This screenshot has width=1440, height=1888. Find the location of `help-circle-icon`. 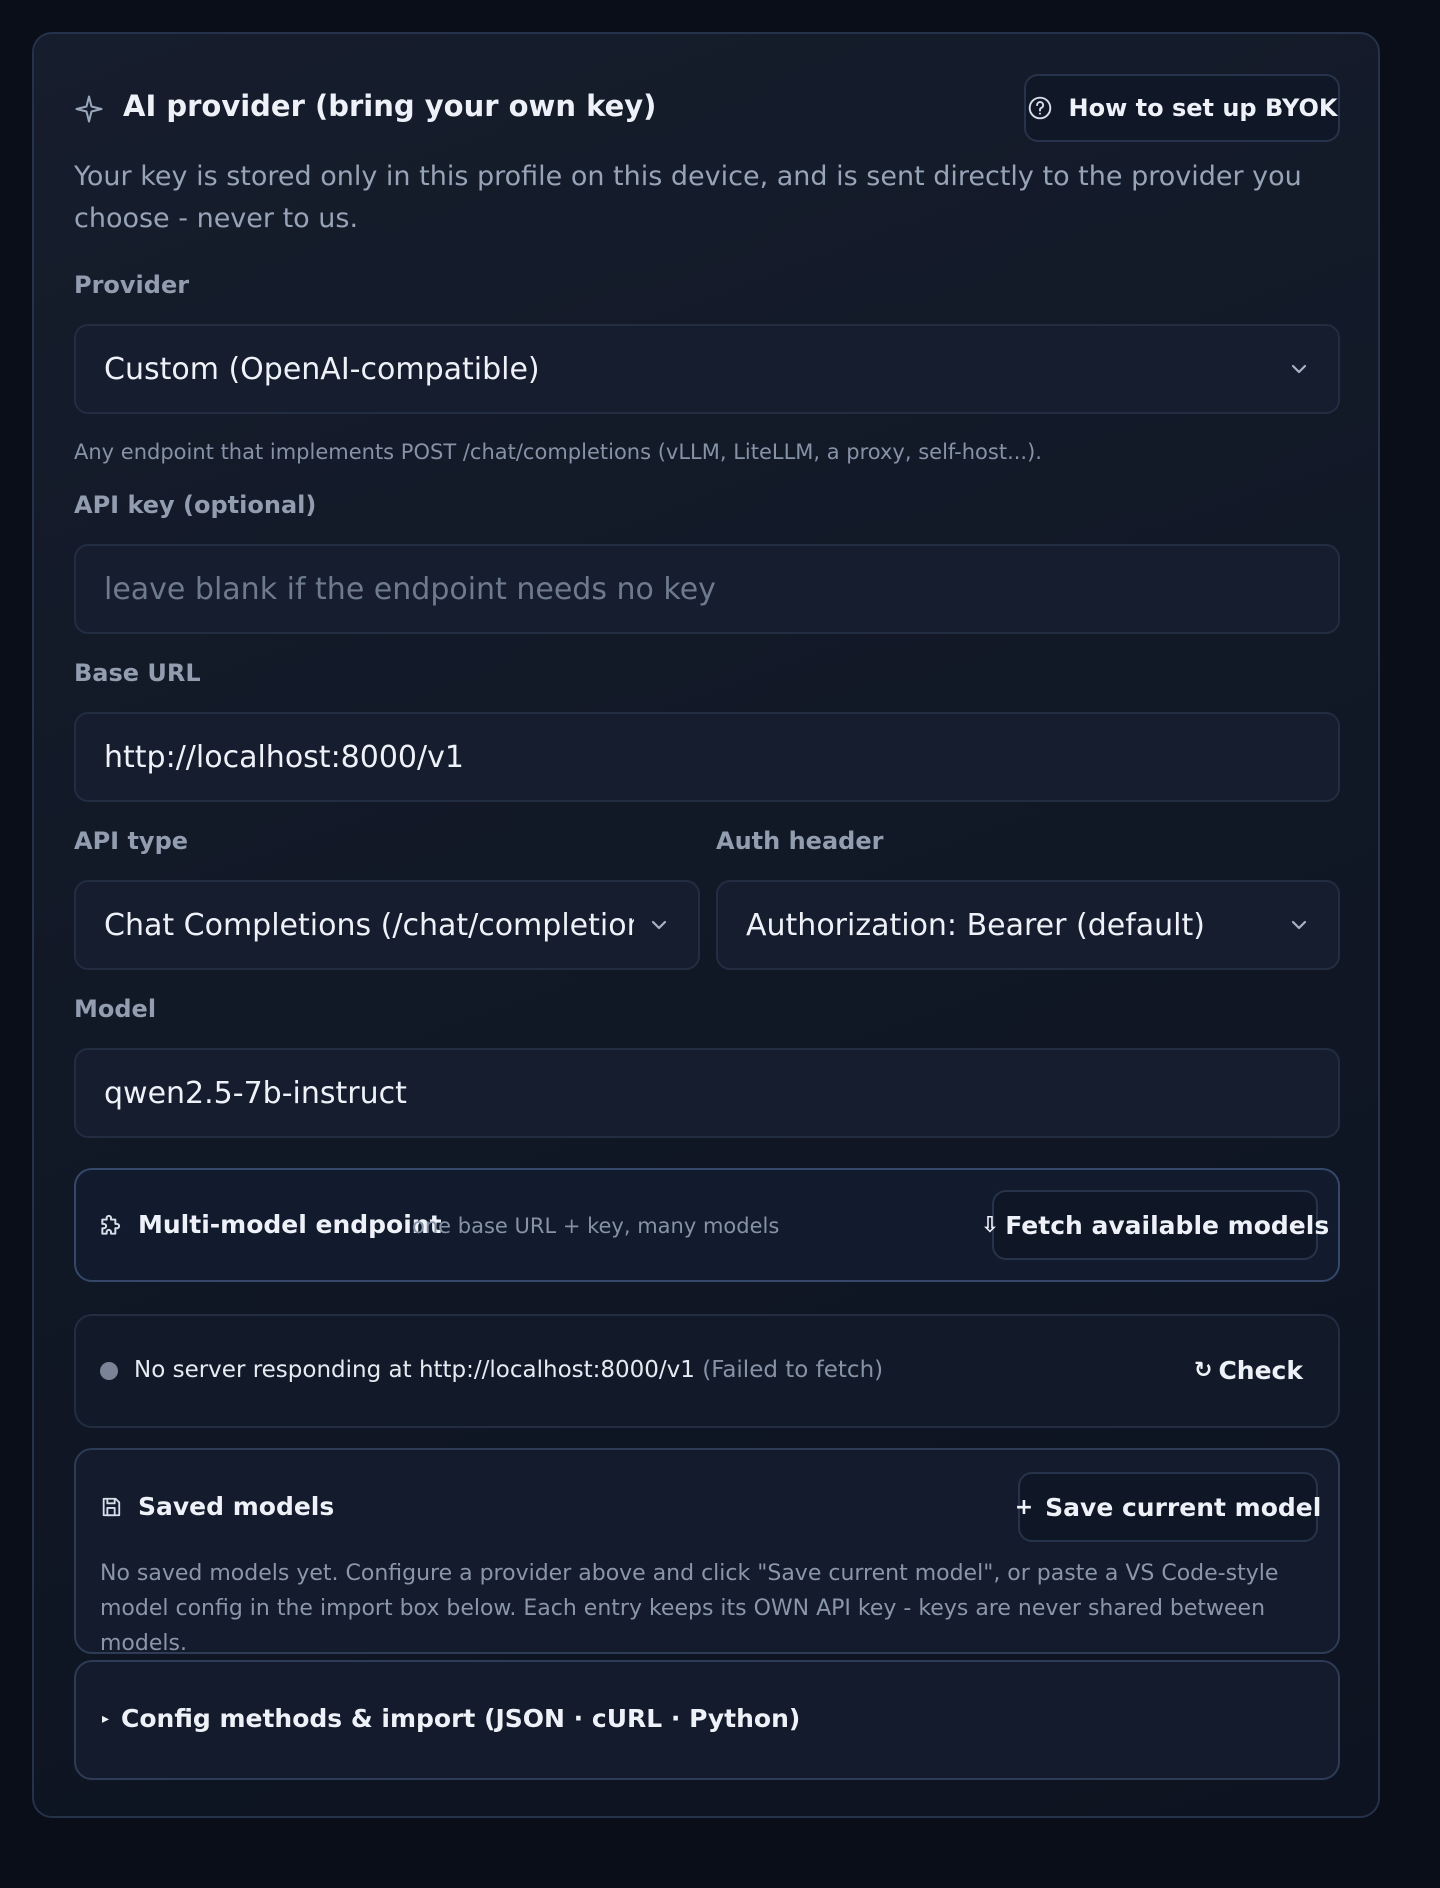

help-circle-icon is located at coordinates (1039, 108).